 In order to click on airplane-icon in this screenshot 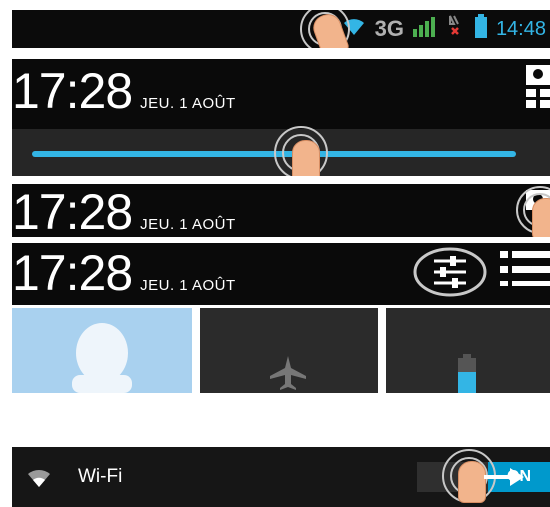, I will do `click(288, 374)`.